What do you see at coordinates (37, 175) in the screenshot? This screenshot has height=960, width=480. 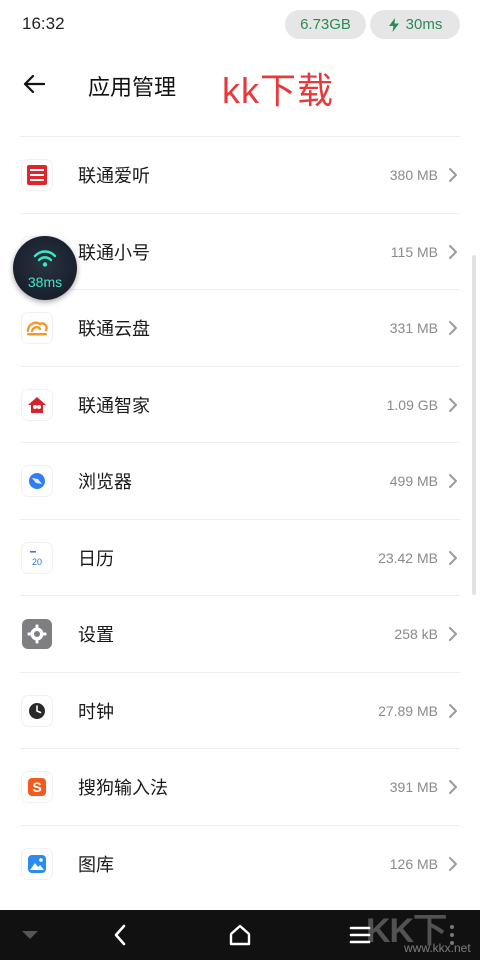 I see `unicom-aiting-icon` at bounding box center [37, 175].